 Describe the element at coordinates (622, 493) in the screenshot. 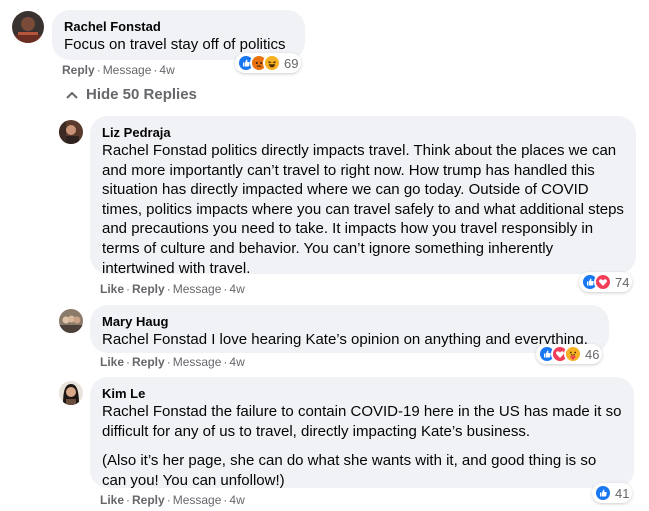

I see `reaction-count: 41` at that location.